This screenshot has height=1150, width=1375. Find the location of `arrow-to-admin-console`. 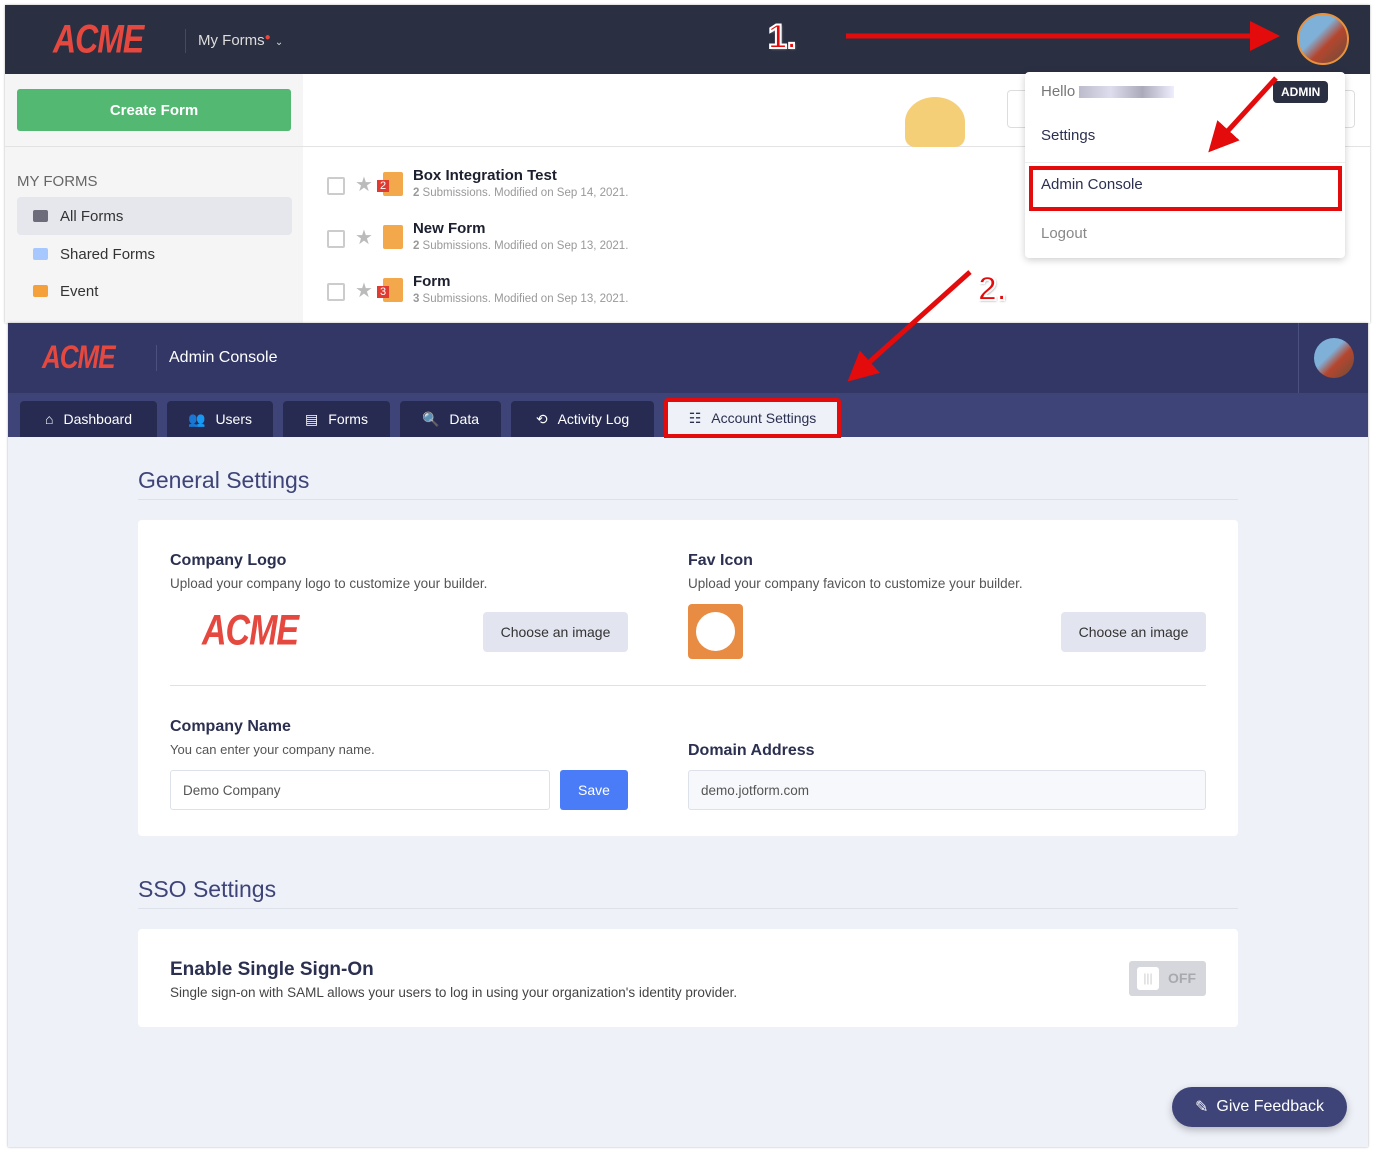

arrow-to-admin-console is located at coordinates (1243, 114).